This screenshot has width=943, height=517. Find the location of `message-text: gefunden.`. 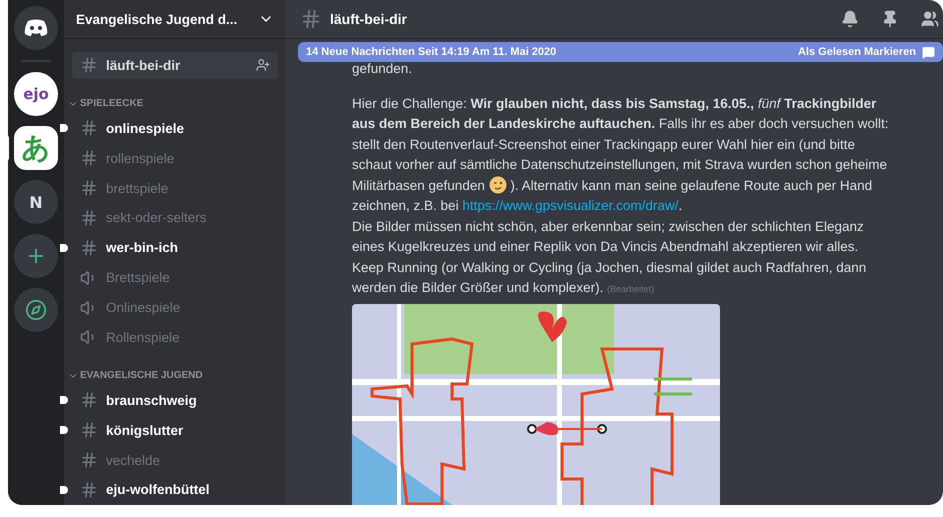

message-text: gefunden. is located at coordinates (383, 69).